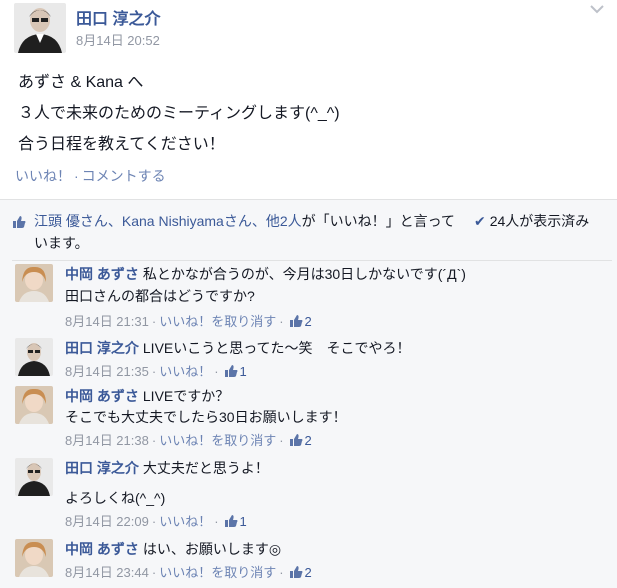 This screenshot has width=617, height=588. I want to click on comment-text: 中岡 あずさ LIVEですか？, so click(147, 396).